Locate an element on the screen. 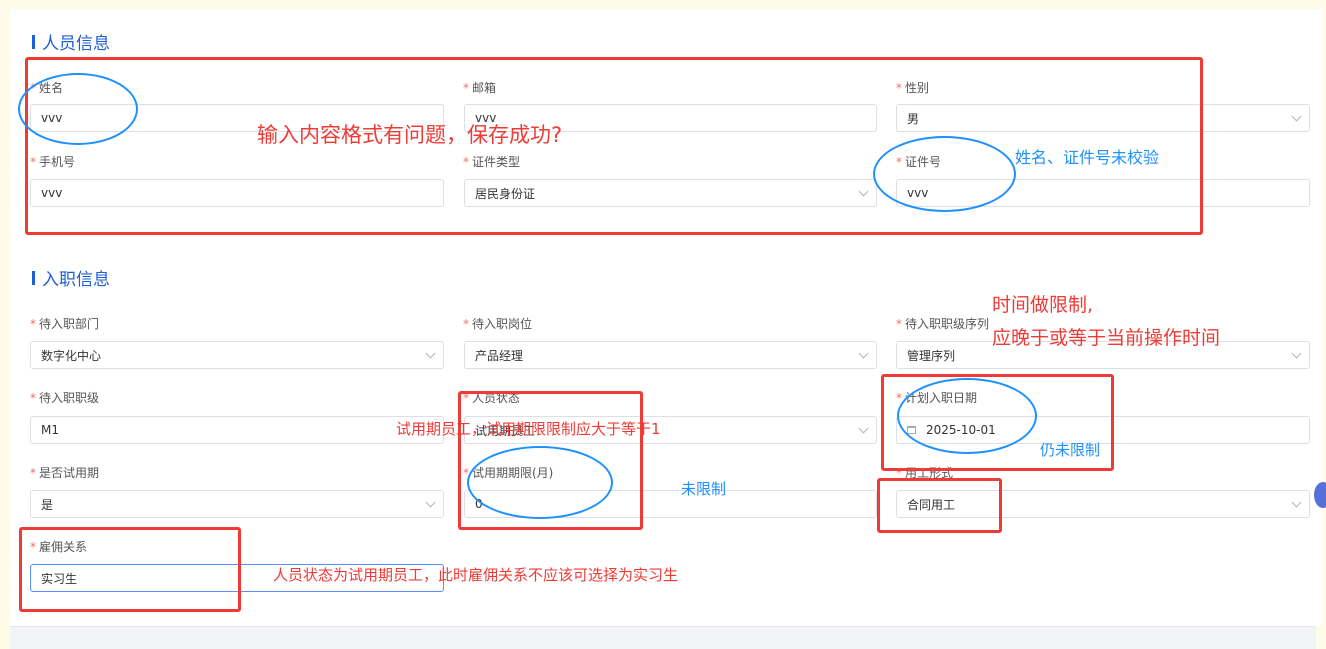 The width and height of the screenshot is (1326, 649). has-probation-select: 是 is located at coordinates (237, 504).